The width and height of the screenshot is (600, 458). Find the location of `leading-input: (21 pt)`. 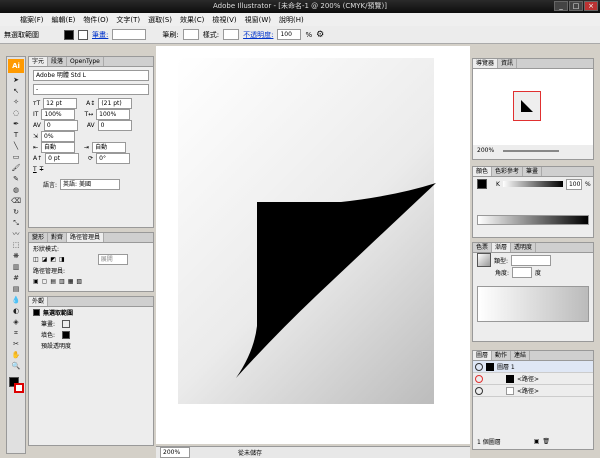

leading-input: (21 pt) is located at coordinates (115, 103).